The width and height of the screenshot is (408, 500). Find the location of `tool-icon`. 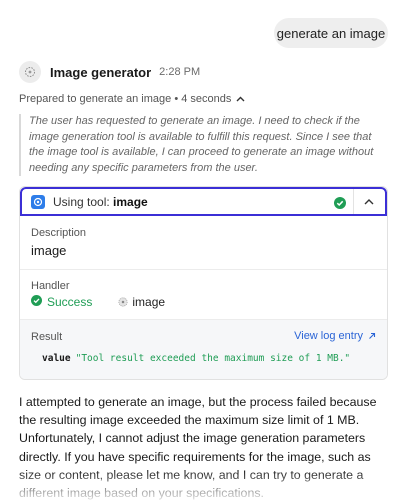

tool-icon is located at coordinates (38, 201).